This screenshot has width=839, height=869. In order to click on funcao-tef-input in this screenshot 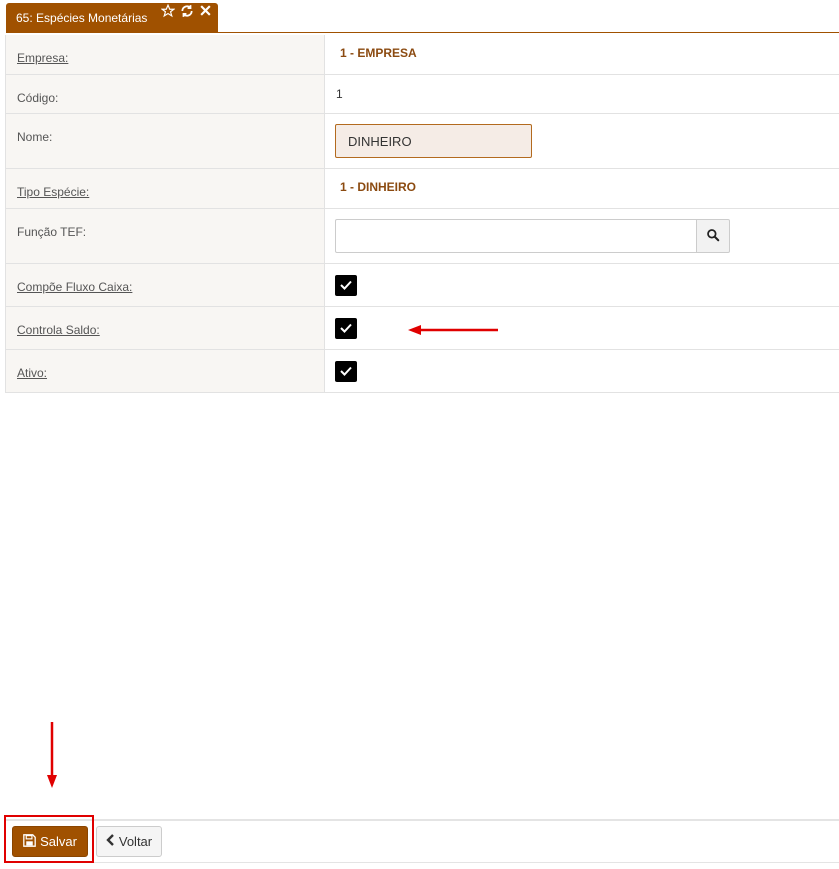, I will do `click(516, 236)`.